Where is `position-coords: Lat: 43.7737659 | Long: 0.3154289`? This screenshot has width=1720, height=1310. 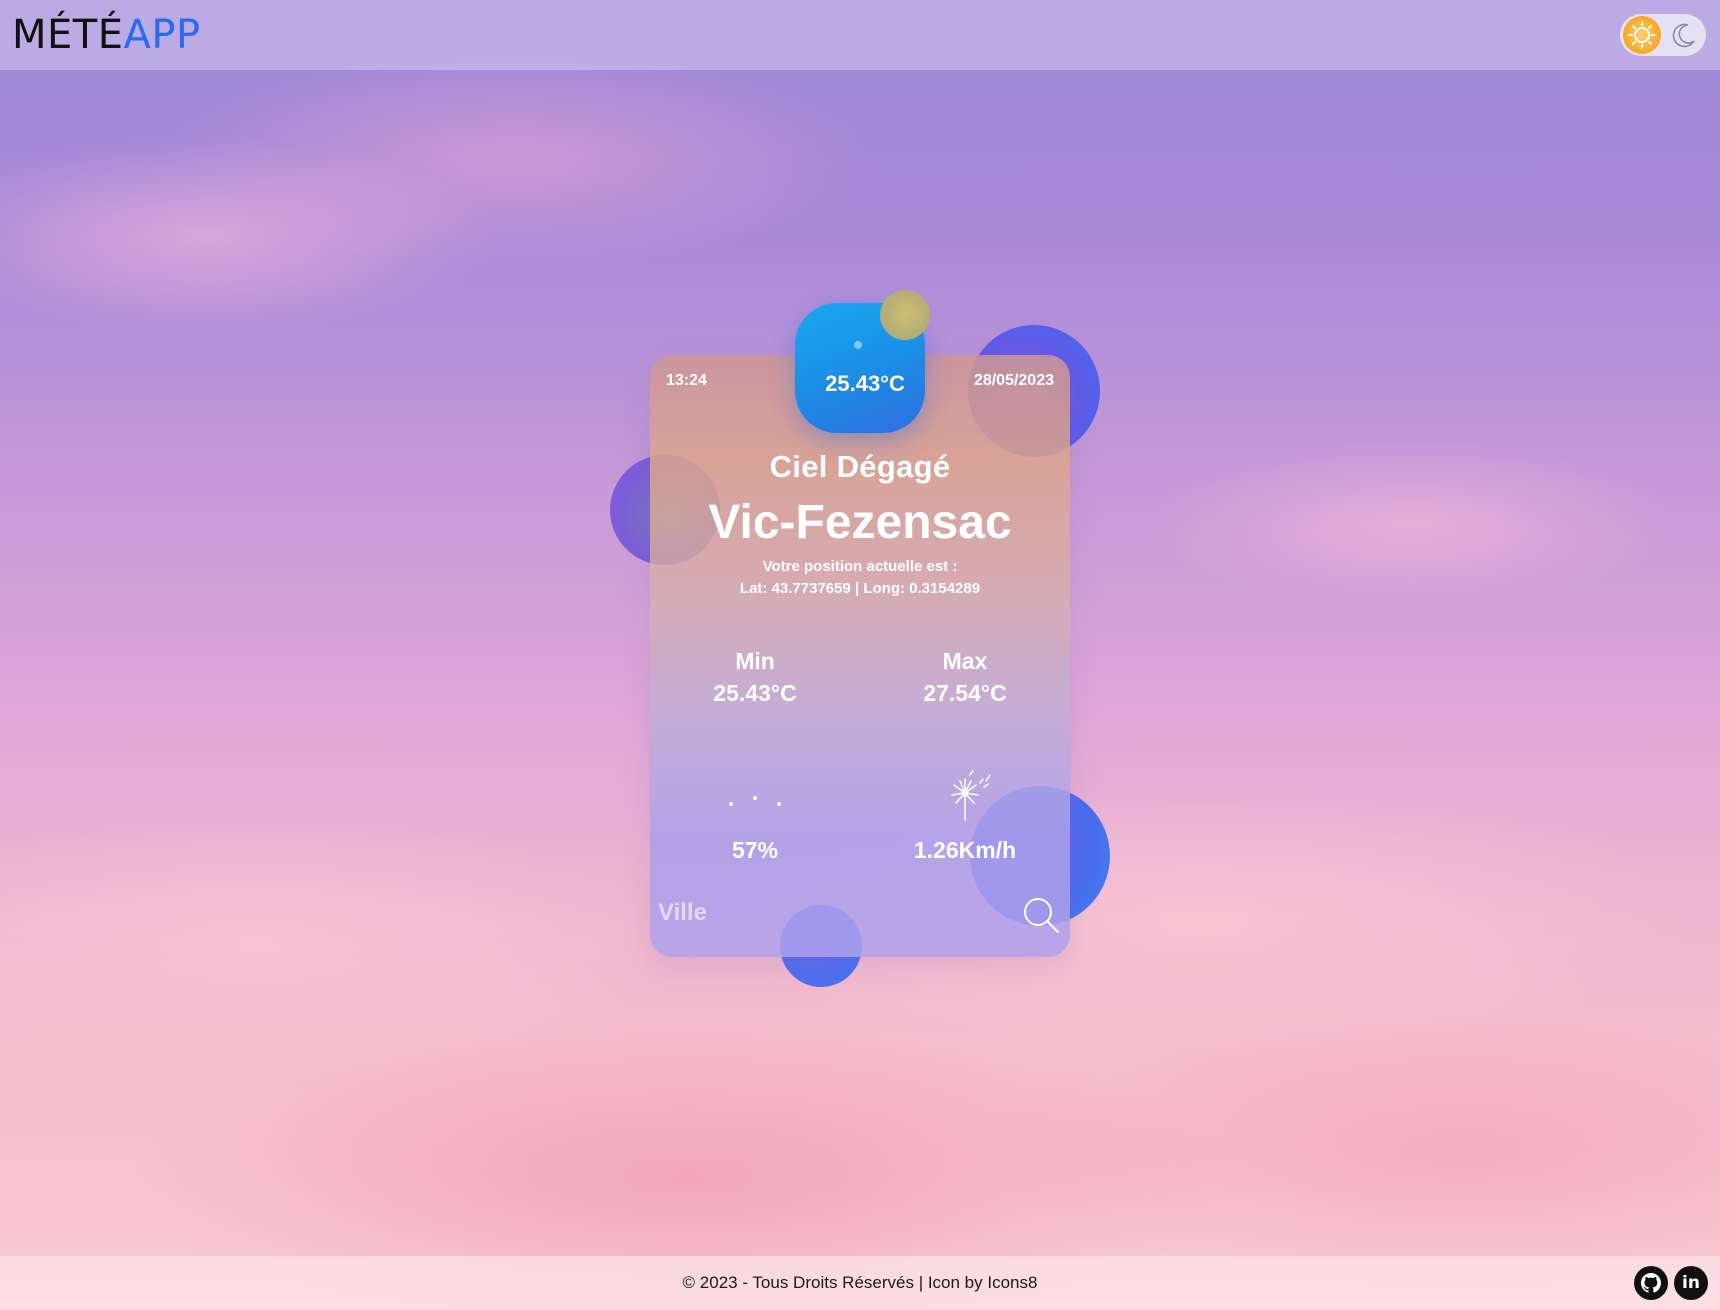 position-coords: Lat: 43.7737659 | Long: 0.3154289 is located at coordinates (860, 588).